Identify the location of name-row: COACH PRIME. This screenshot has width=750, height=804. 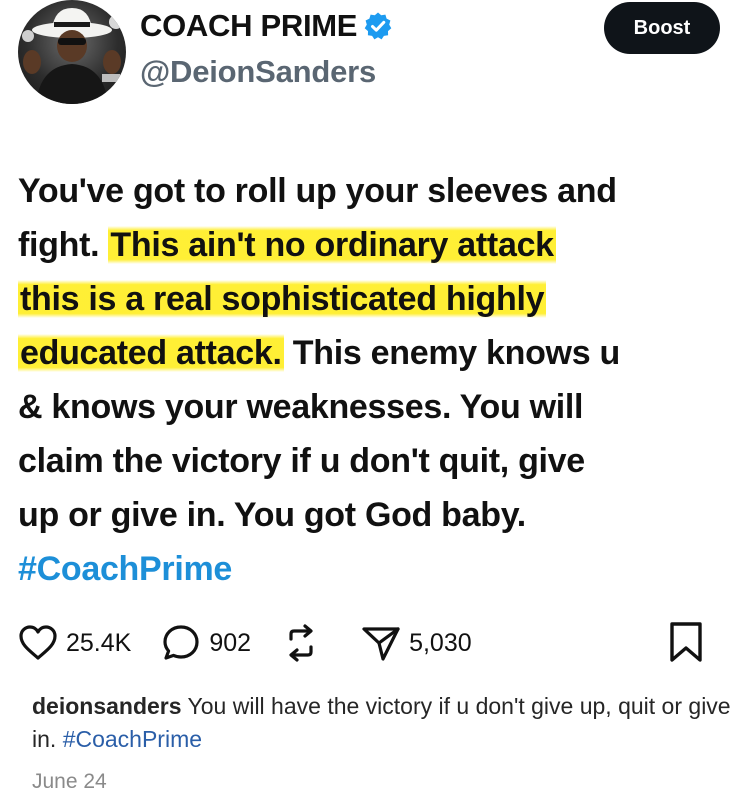
(266, 26).